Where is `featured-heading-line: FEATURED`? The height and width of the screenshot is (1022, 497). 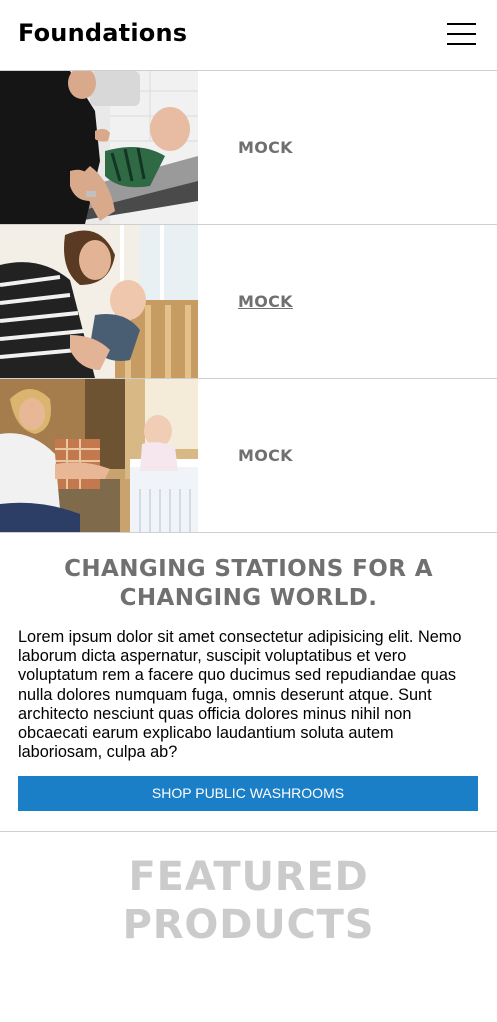 featured-heading-line: FEATURED is located at coordinates (248, 877).